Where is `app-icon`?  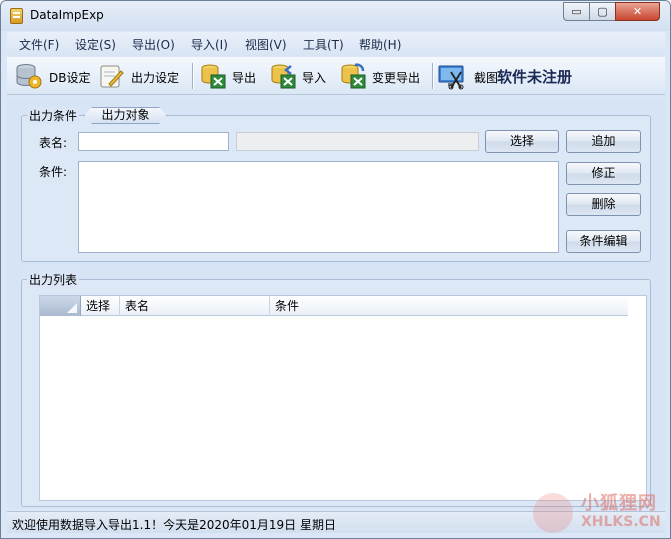
app-icon is located at coordinates (16, 16).